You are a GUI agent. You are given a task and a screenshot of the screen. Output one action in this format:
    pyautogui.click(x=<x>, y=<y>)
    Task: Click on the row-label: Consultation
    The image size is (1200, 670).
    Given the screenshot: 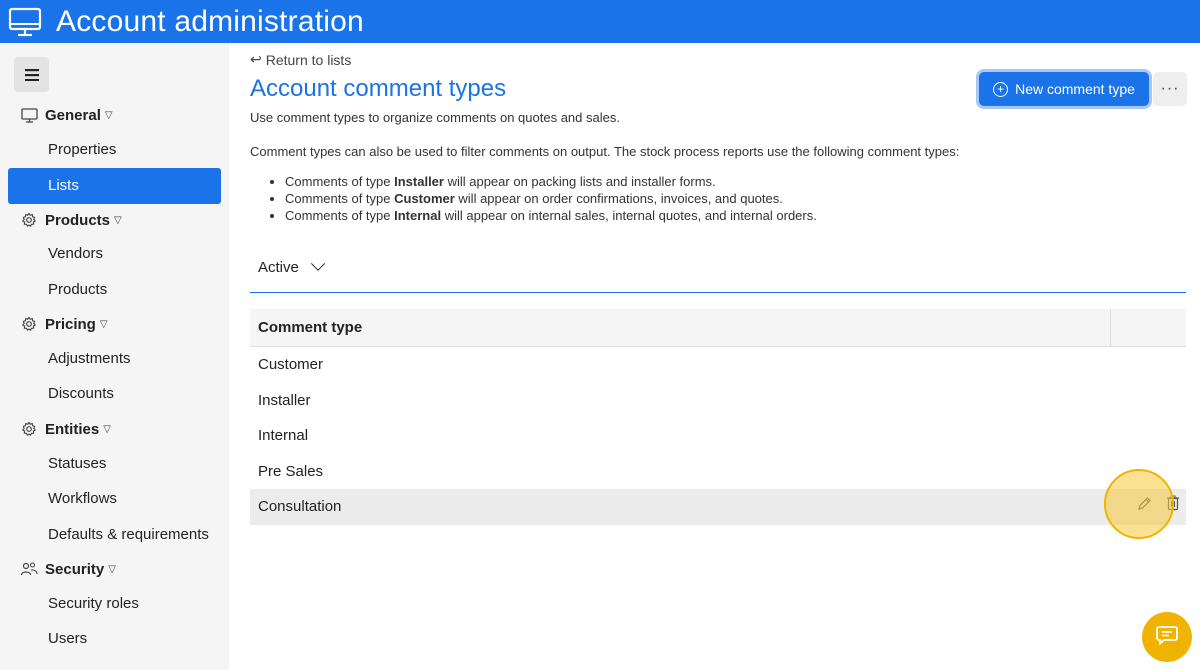 What is the action you would take?
    pyautogui.click(x=300, y=506)
    